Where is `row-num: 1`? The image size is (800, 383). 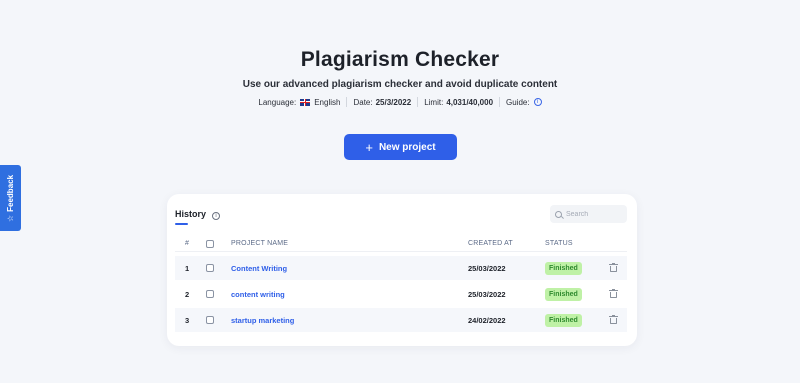 row-num: 1 is located at coordinates (187, 268).